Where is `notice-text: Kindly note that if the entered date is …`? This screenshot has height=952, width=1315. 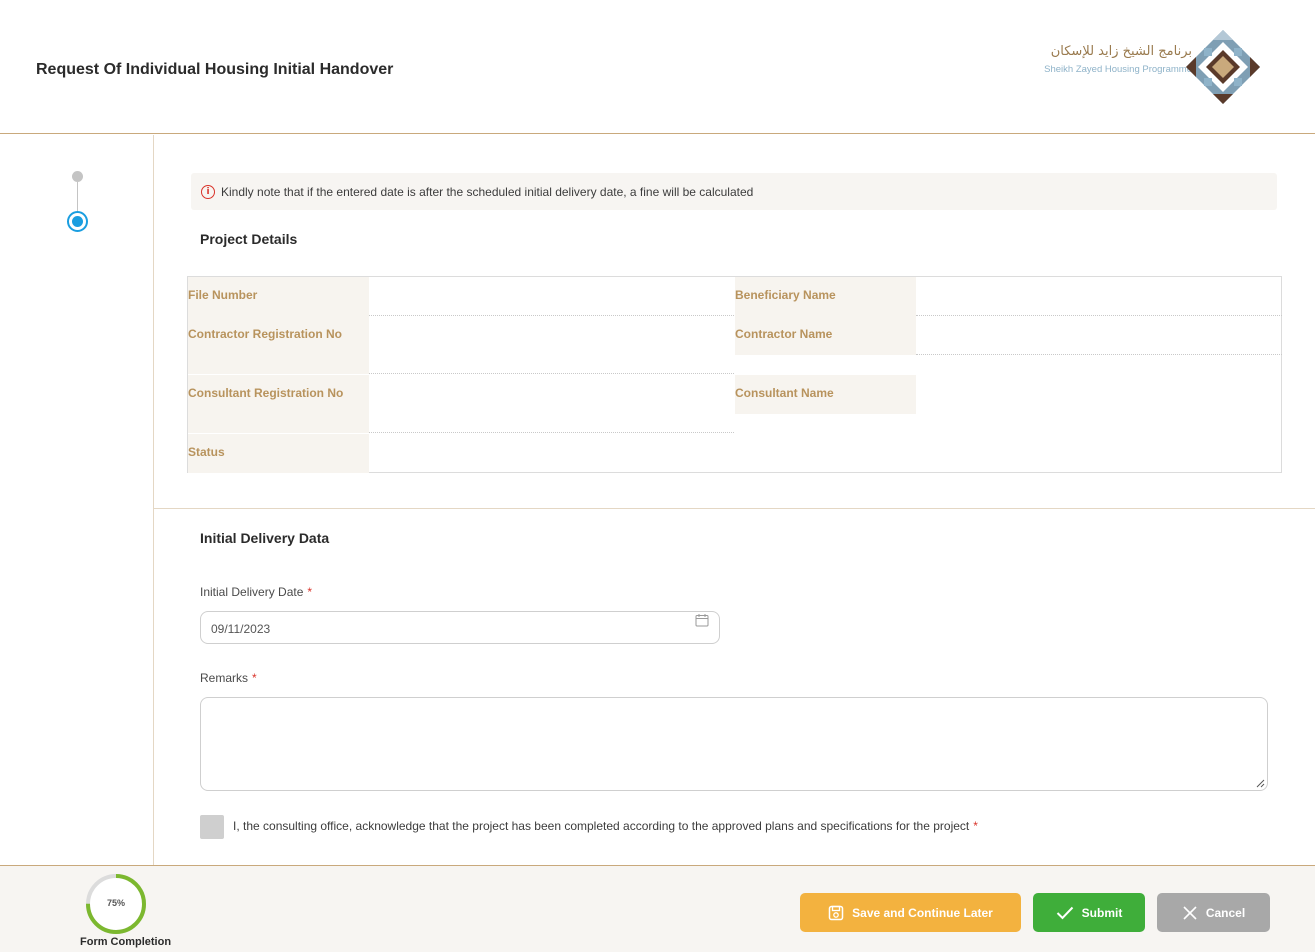 notice-text: Kindly note that if the entered date is … is located at coordinates (487, 191).